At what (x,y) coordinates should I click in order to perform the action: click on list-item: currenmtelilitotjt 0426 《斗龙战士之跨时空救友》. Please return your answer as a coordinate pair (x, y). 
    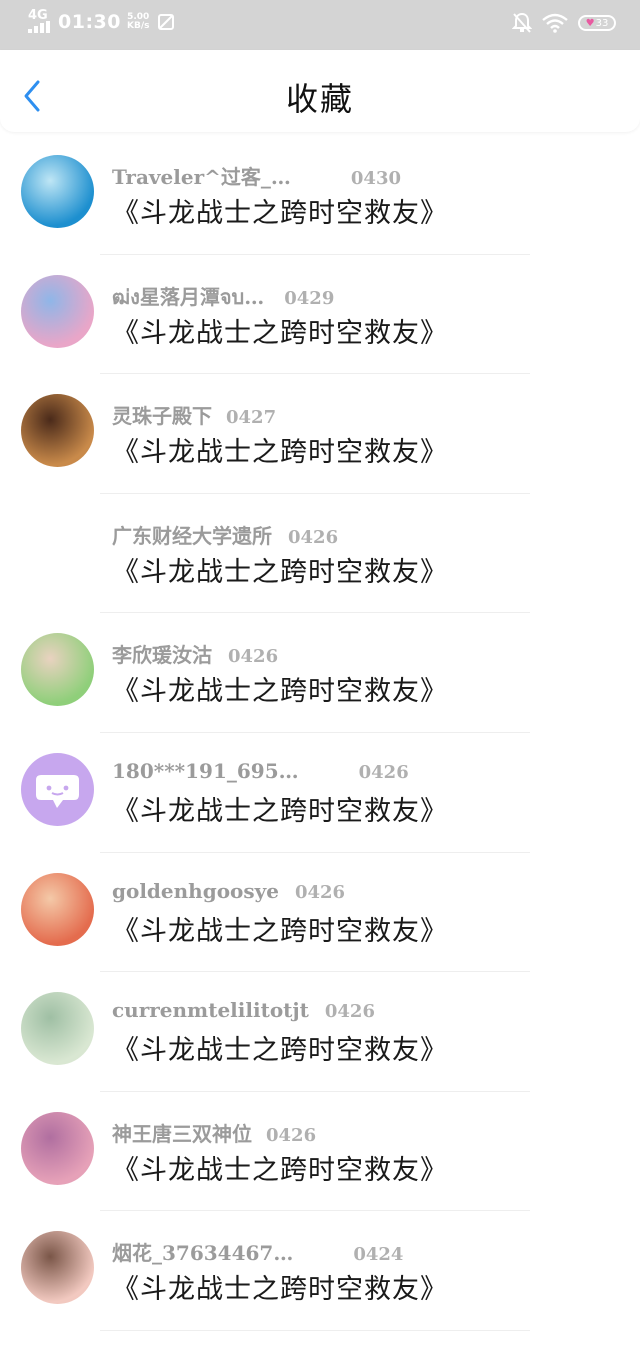
    Looking at the image, I should click on (320, 1032).